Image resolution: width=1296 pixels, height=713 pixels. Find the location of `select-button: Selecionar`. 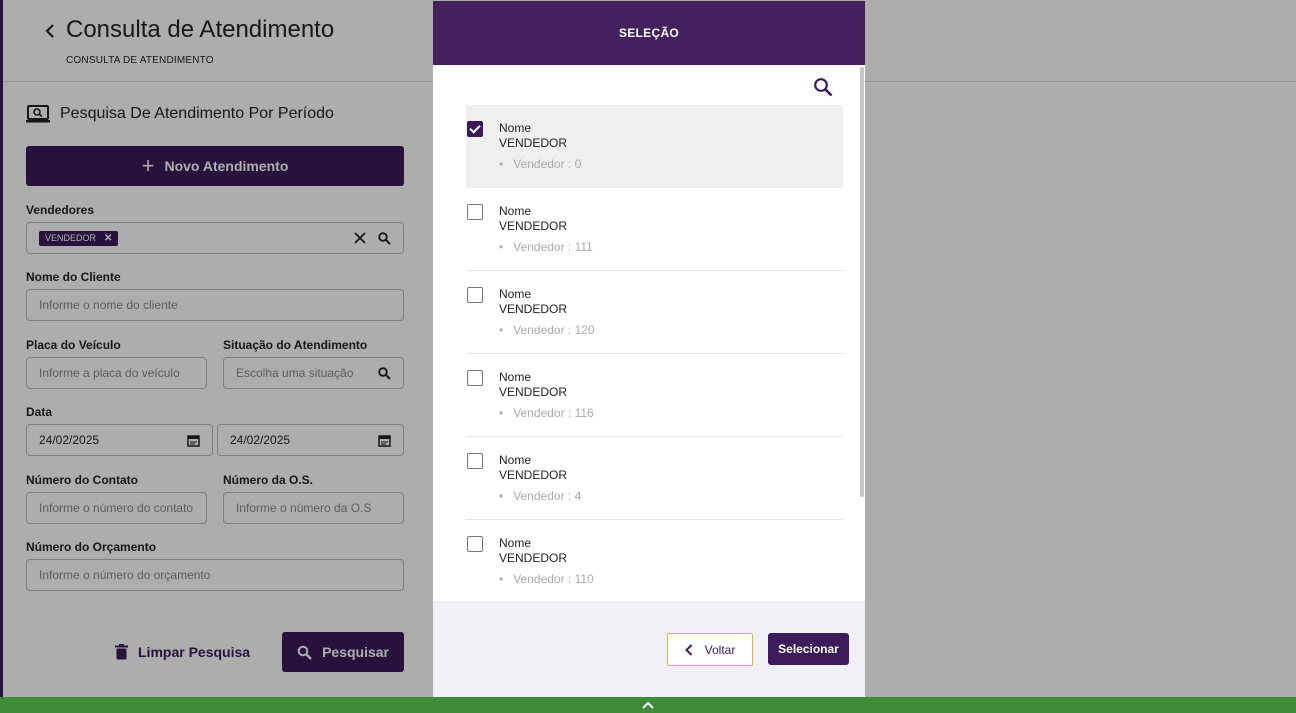

select-button: Selecionar is located at coordinates (808, 649).